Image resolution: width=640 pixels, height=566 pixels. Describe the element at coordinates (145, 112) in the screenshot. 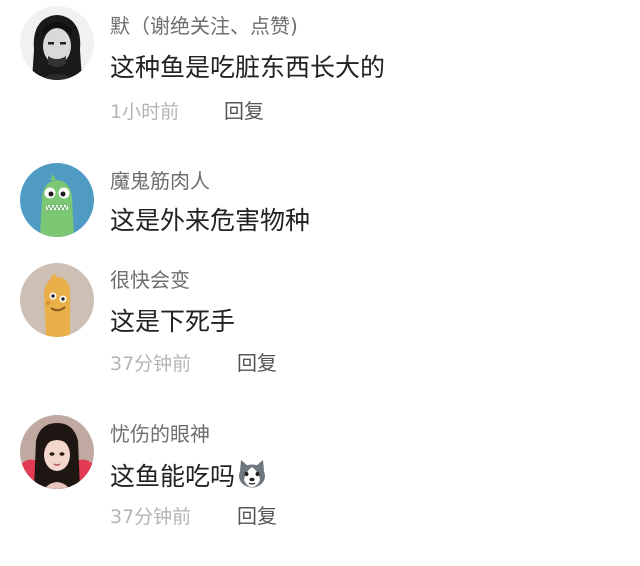

I see `comment-timestamp: 1小时前` at that location.